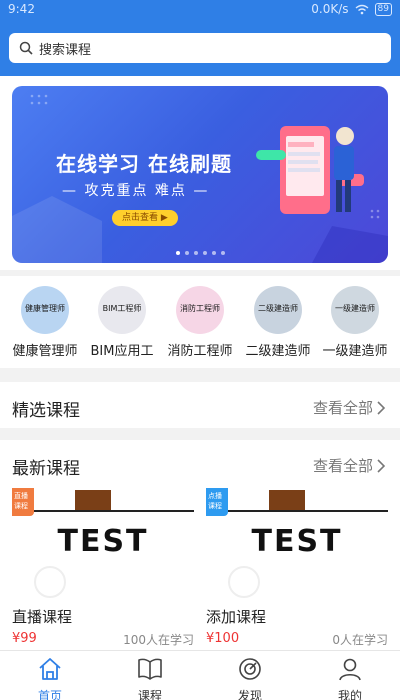 The width and height of the screenshot is (400, 700). Describe the element at coordinates (65, 50) in the screenshot. I see `search-placeholder: 搜索课程` at that location.